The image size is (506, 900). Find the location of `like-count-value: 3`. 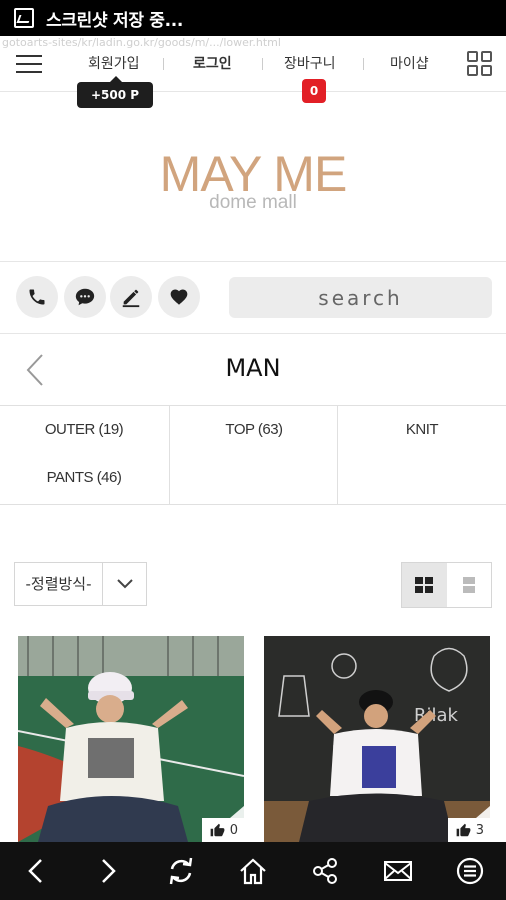

like-count-value: 3 is located at coordinates (479, 830).